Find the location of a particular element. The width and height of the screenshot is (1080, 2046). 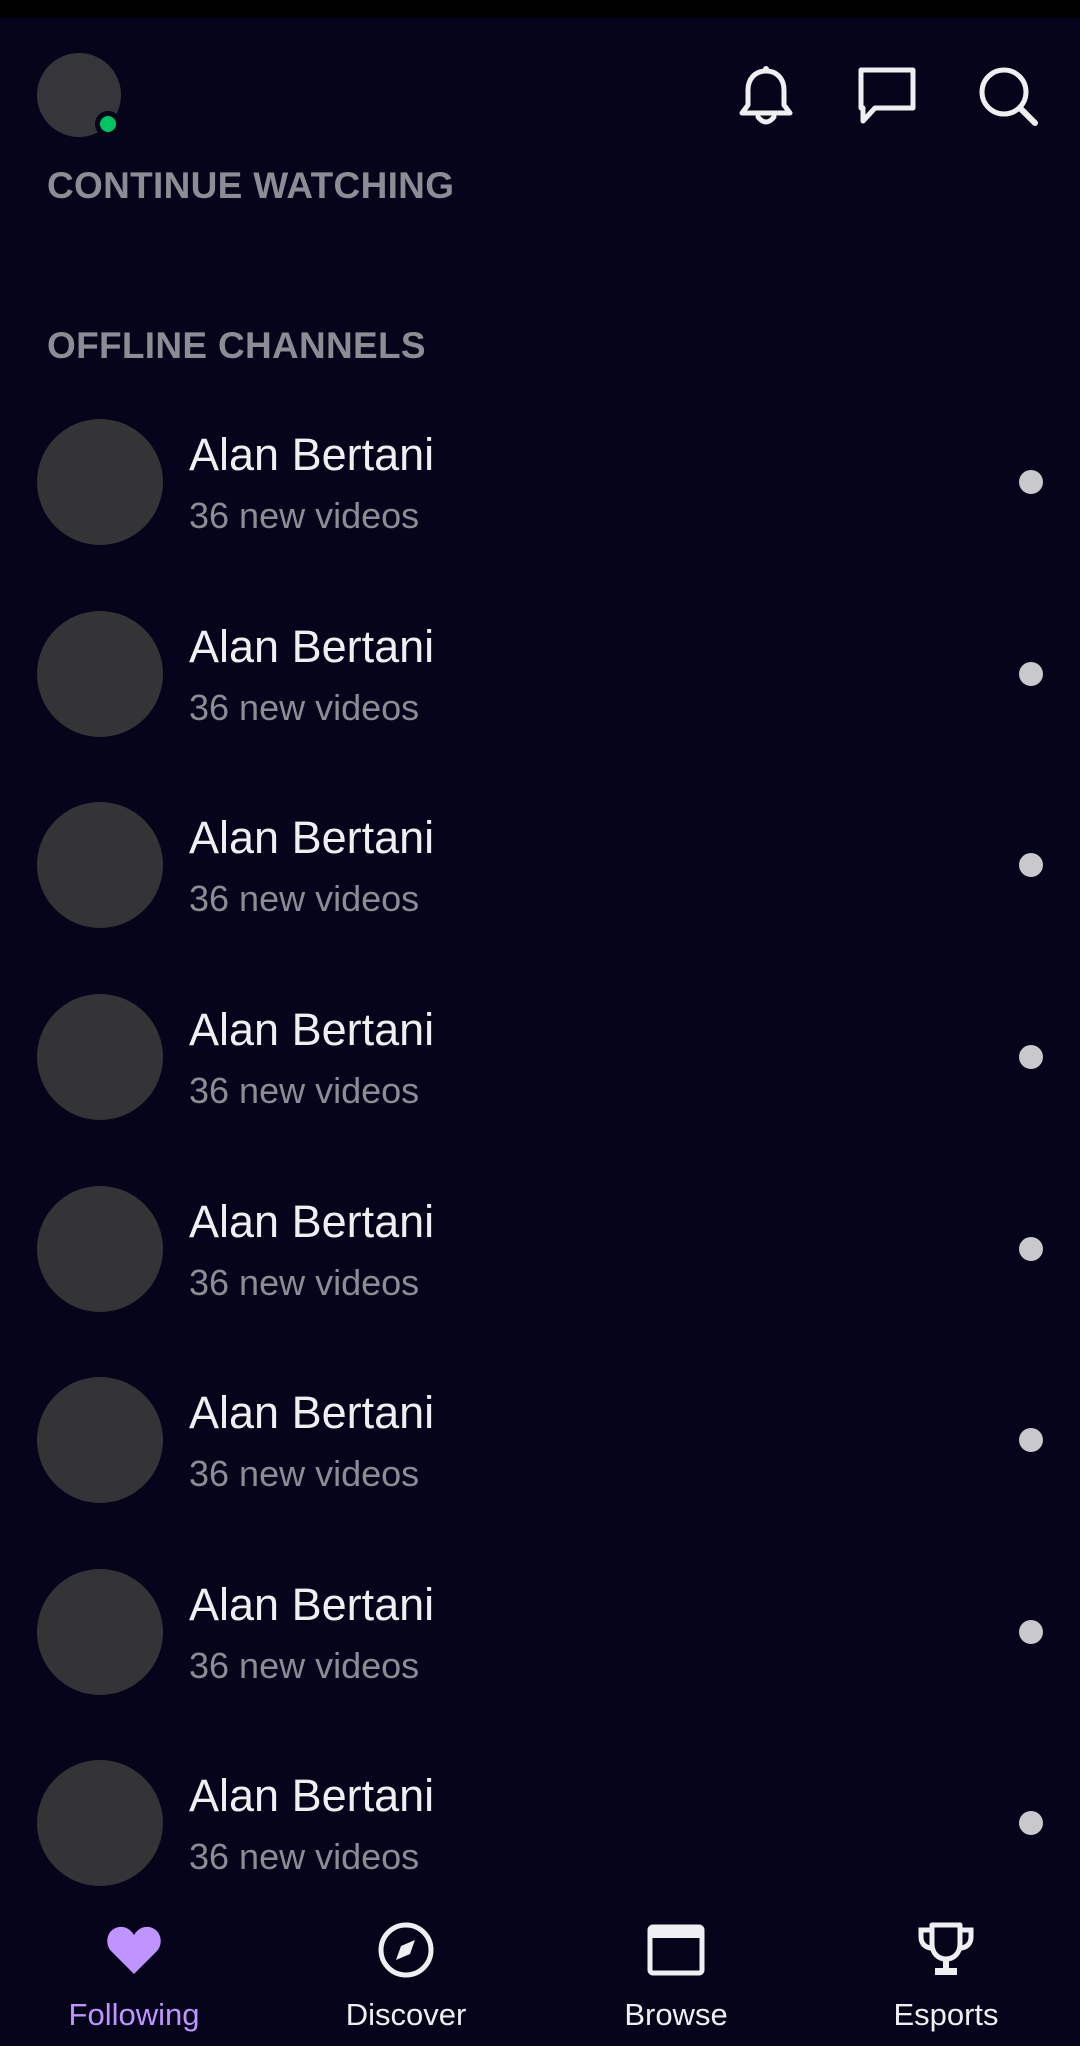

status-bar is located at coordinates (540, 9).